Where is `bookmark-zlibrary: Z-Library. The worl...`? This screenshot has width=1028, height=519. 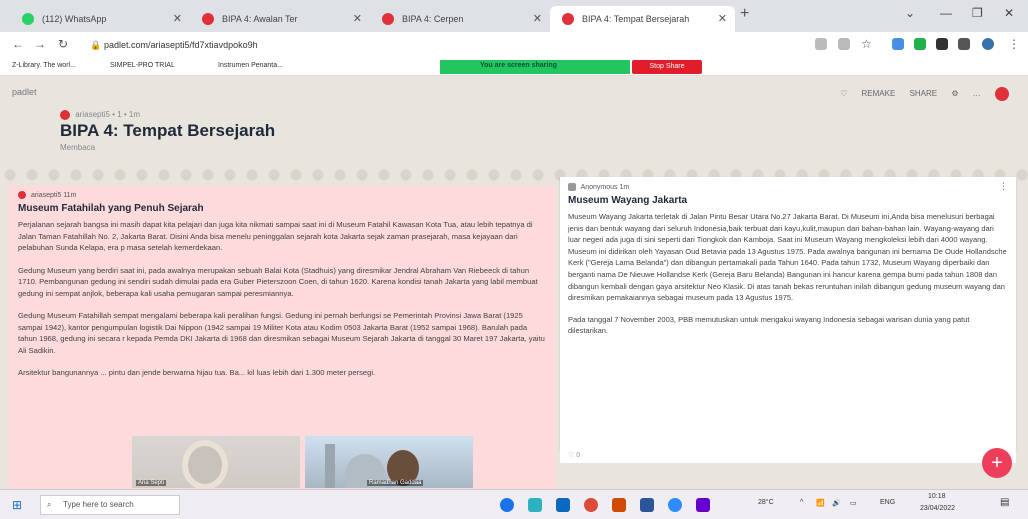 bookmark-zlibrary: Z-Library. The worl... is located at coordinates (44, 65).